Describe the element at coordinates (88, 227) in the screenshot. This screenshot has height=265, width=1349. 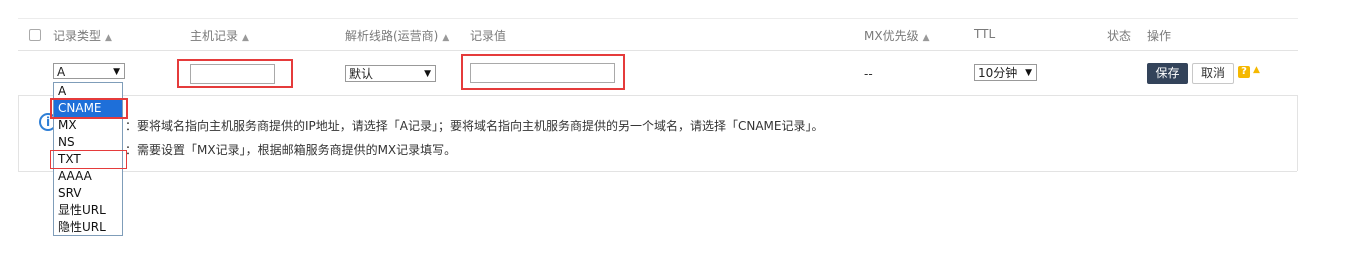
I see `dropdown-option-implicit-url: 隐性URL` at that location.